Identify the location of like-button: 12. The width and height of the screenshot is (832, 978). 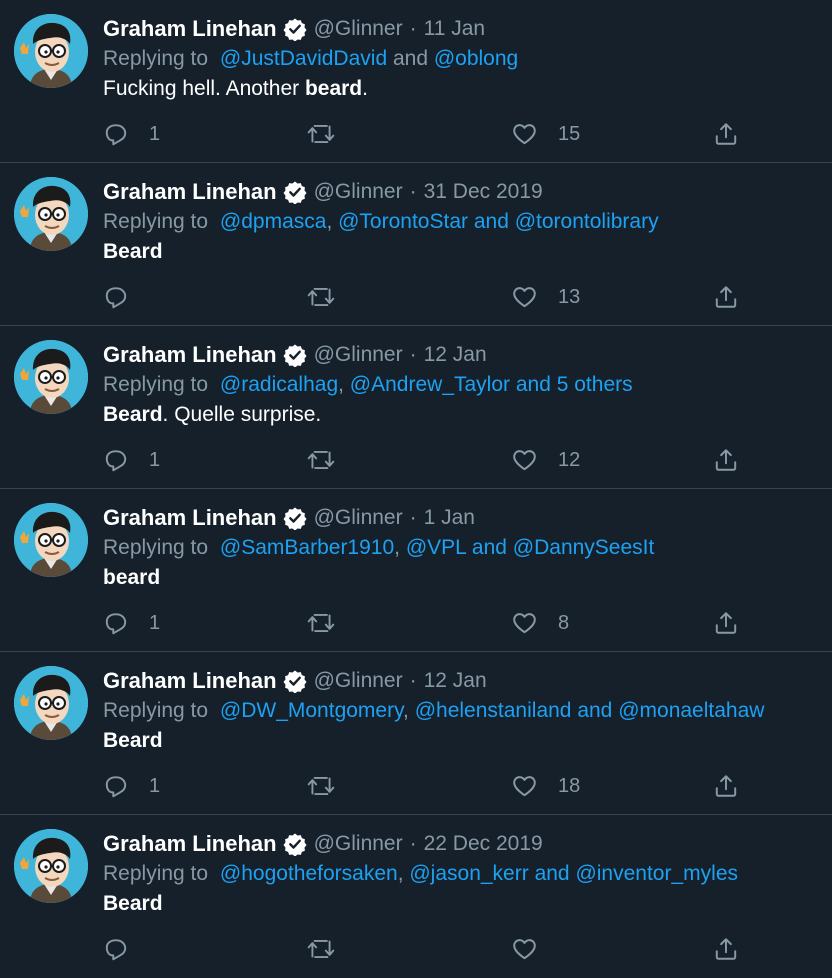
(545, 460).